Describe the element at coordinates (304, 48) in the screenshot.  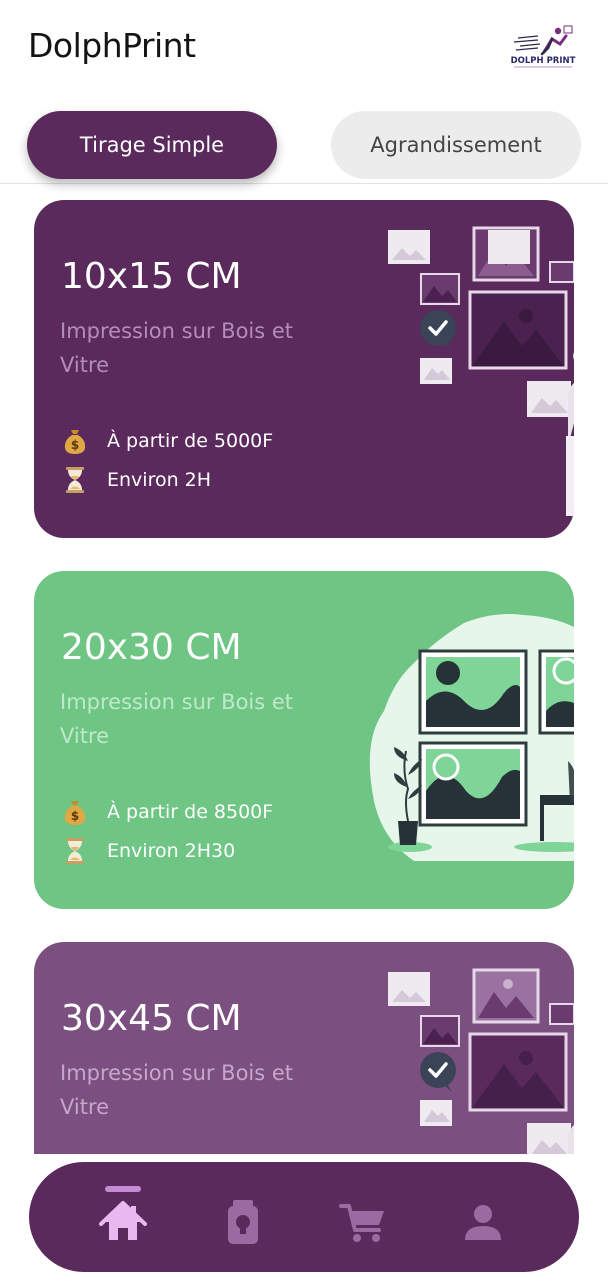
I see `app-header: DolphPrint DOLPH PRINT` at that location.